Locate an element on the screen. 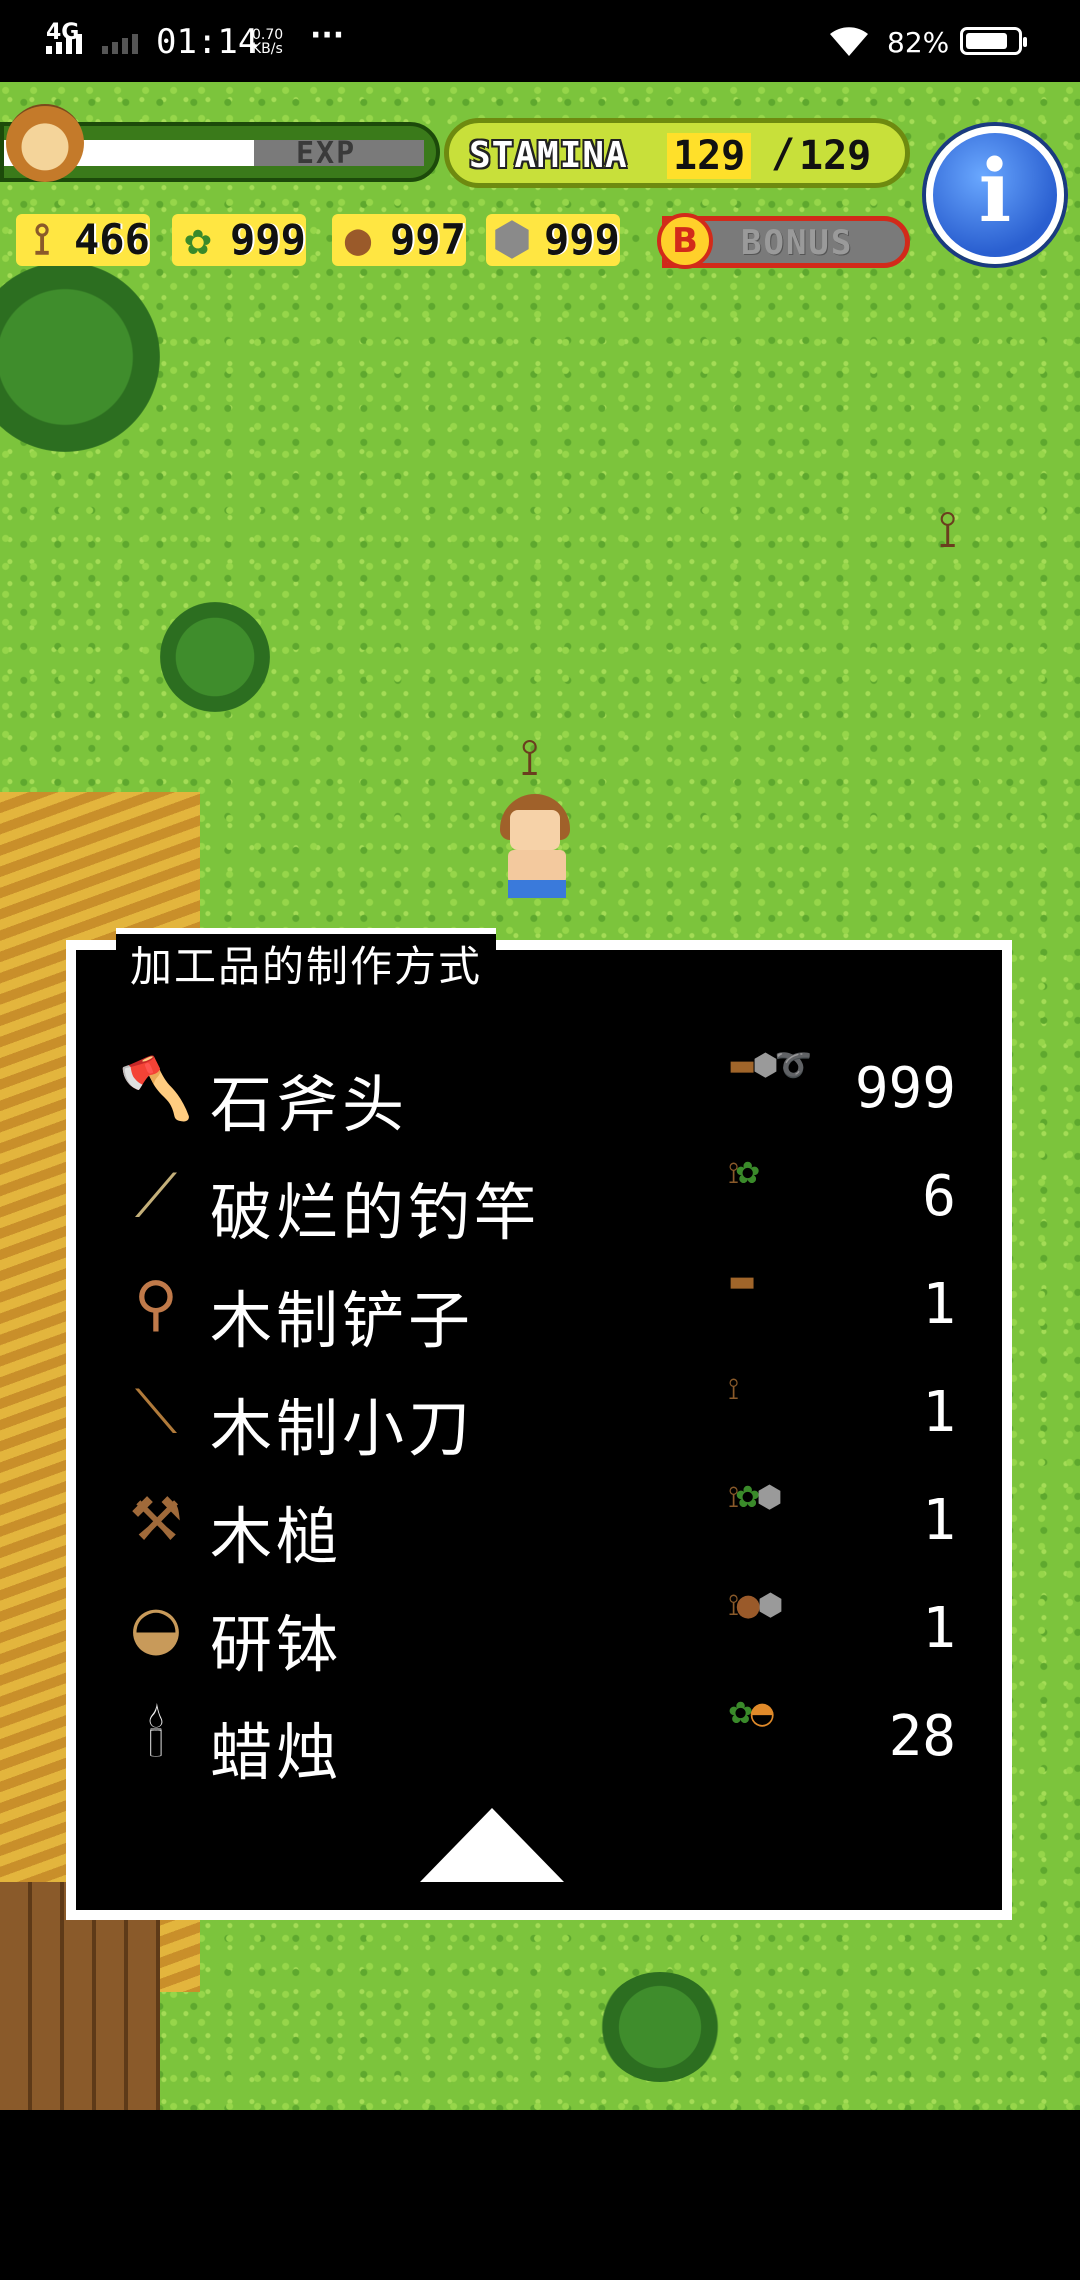 Image resolution: width=1080 pixels, height=2280 pixels. stamina-label: STAMINA is located at coordinates (548, 155).